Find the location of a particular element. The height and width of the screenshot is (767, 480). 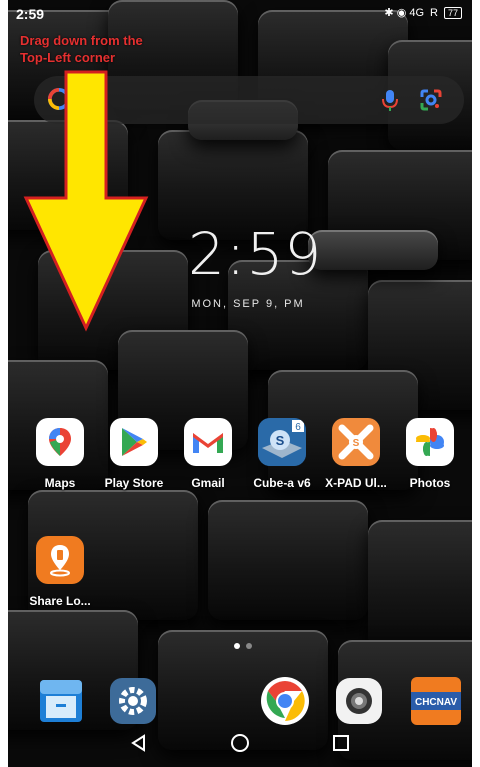

home-icon is located at coordinates (239, 743).